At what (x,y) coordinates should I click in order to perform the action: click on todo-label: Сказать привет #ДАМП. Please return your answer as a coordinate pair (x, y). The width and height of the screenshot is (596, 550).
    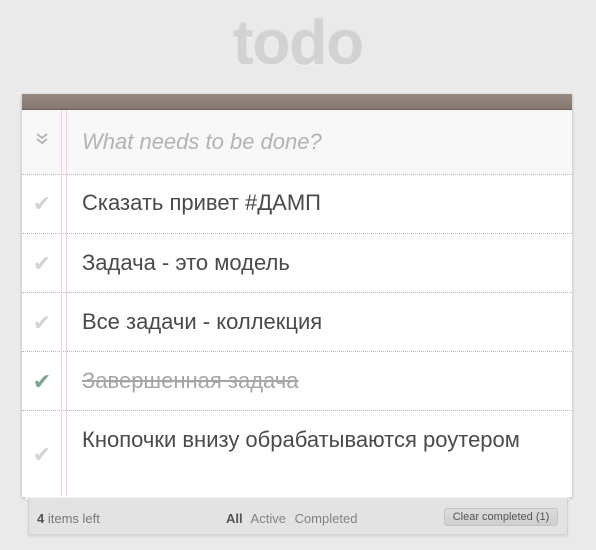
    Looking at the image, I should click on (317, 203).